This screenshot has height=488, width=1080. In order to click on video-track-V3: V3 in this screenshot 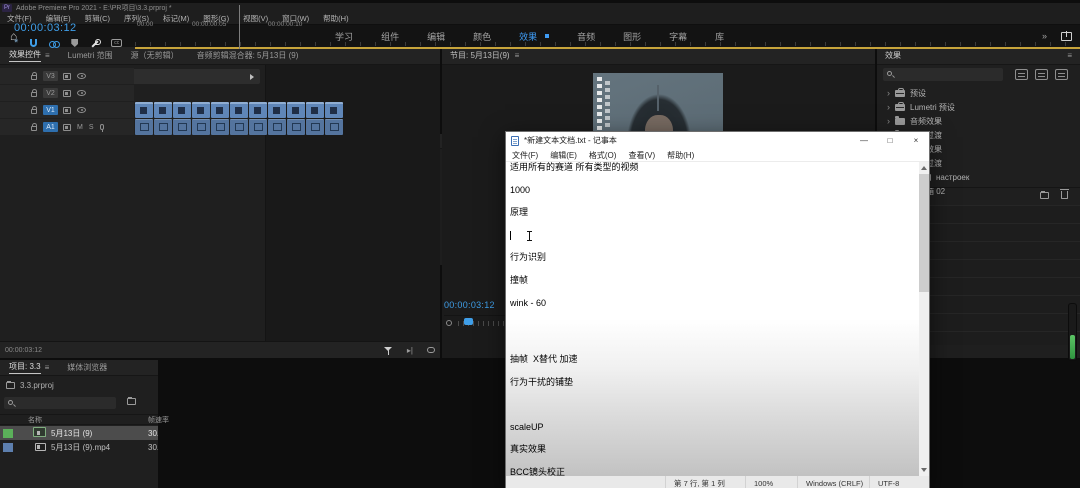, I will do `click(540, 76)`.